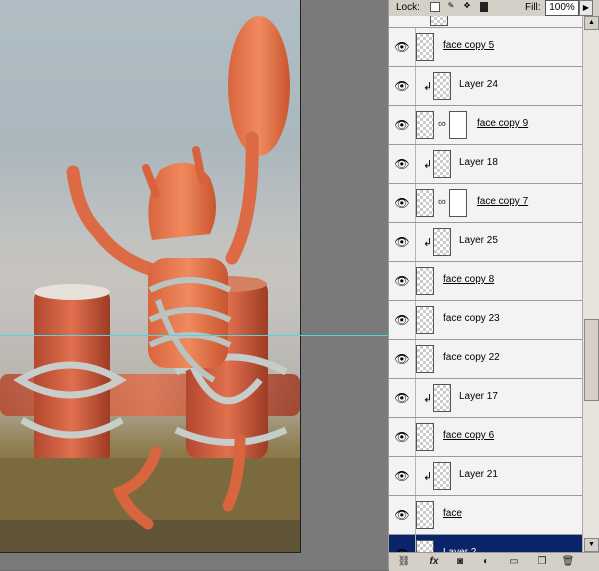 This screenshot has height=571, width=599. I want to click on layer-name: face copy 9, so click(502, 123).